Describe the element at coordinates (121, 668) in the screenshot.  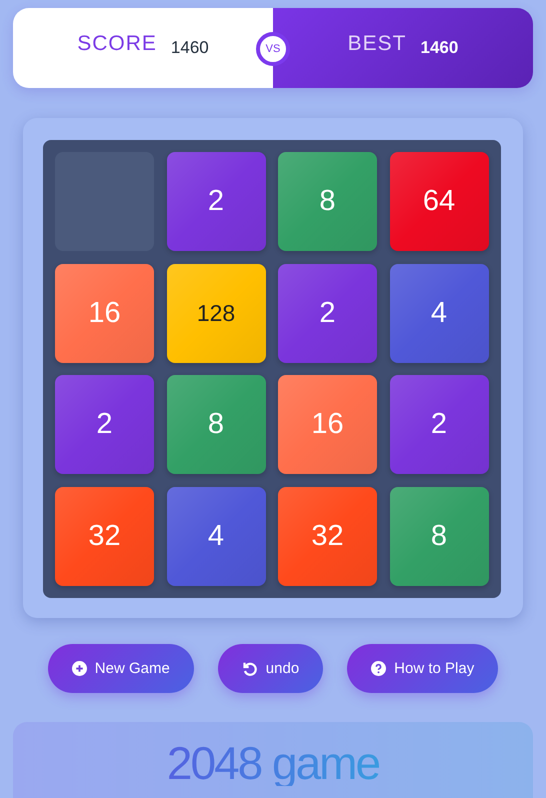
I see `new-game-button: New Game` at that location.